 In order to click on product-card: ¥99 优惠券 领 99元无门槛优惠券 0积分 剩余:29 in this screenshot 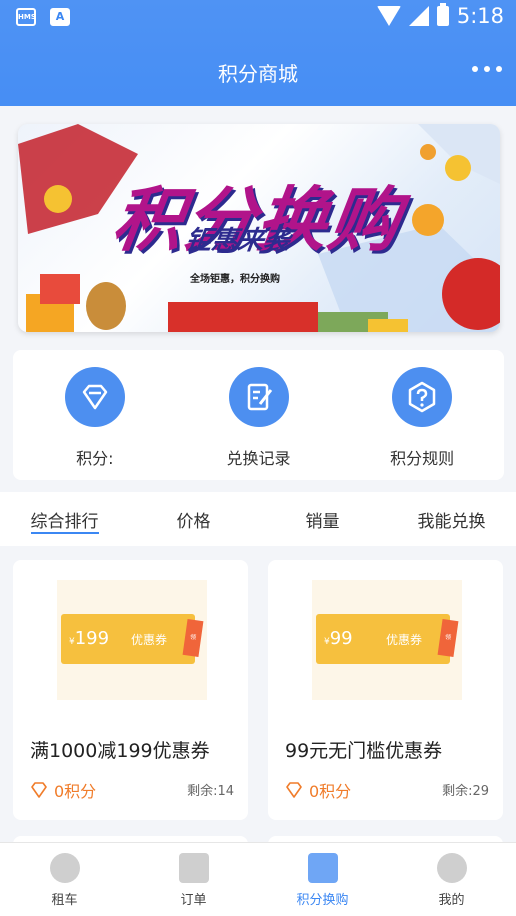, I will do `click(385, 690)`.